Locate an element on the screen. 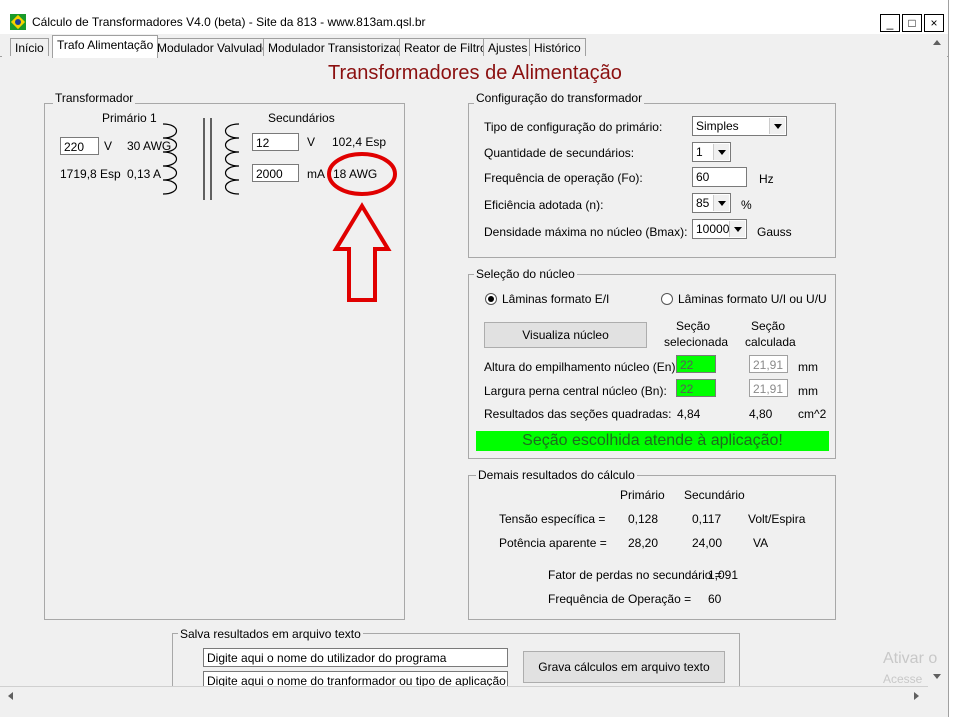 This screenshot has width=958, height=717. annotation-icon is located at coordinates (362, 227).